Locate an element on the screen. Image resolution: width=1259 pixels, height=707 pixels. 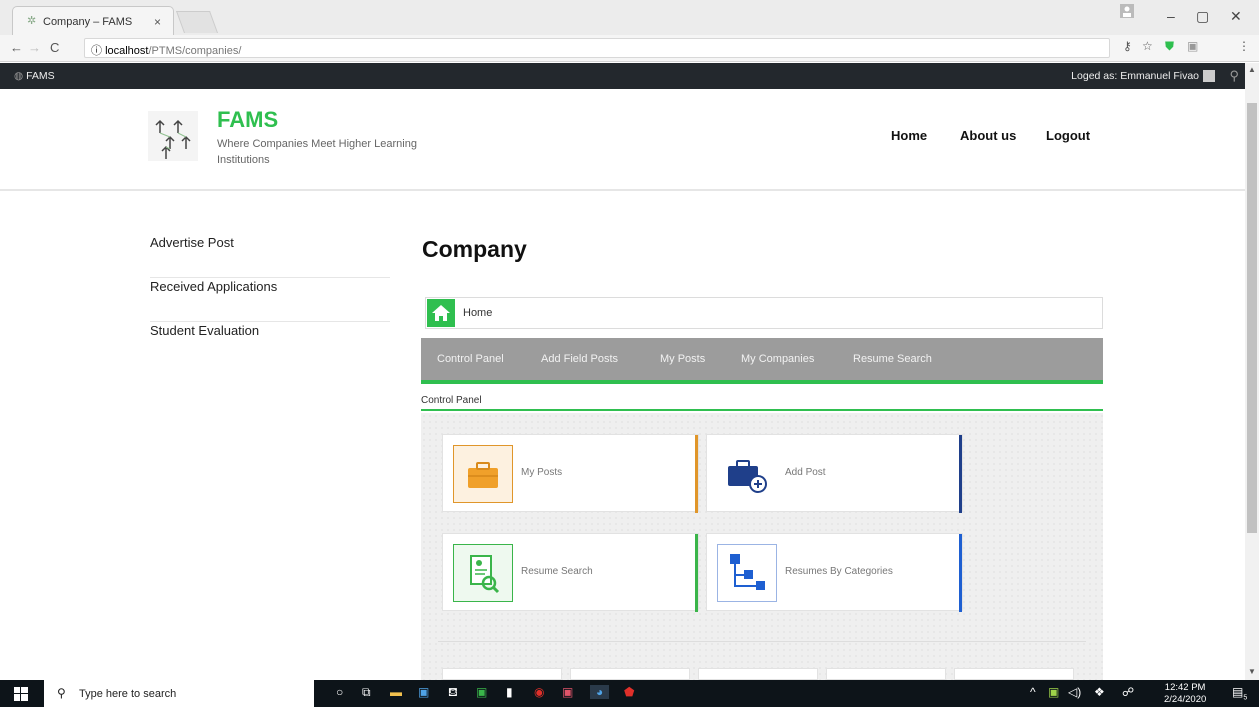
sidebar-item-received-applications: Received Applications is located at coordinates (270, 300).